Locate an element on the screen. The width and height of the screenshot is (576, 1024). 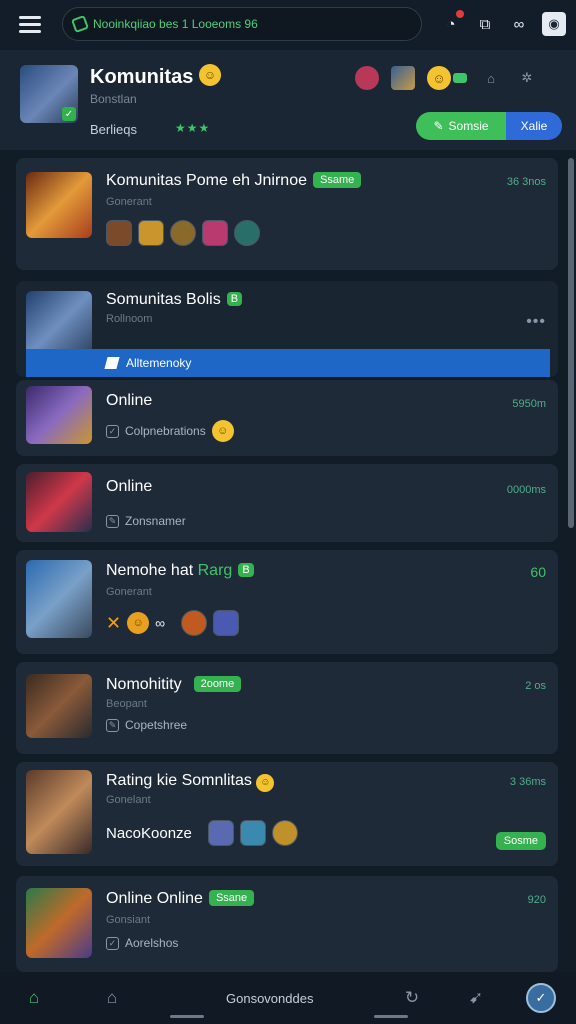
item-title: Rating kie Somnlitas is located at coordinates (179, 780).